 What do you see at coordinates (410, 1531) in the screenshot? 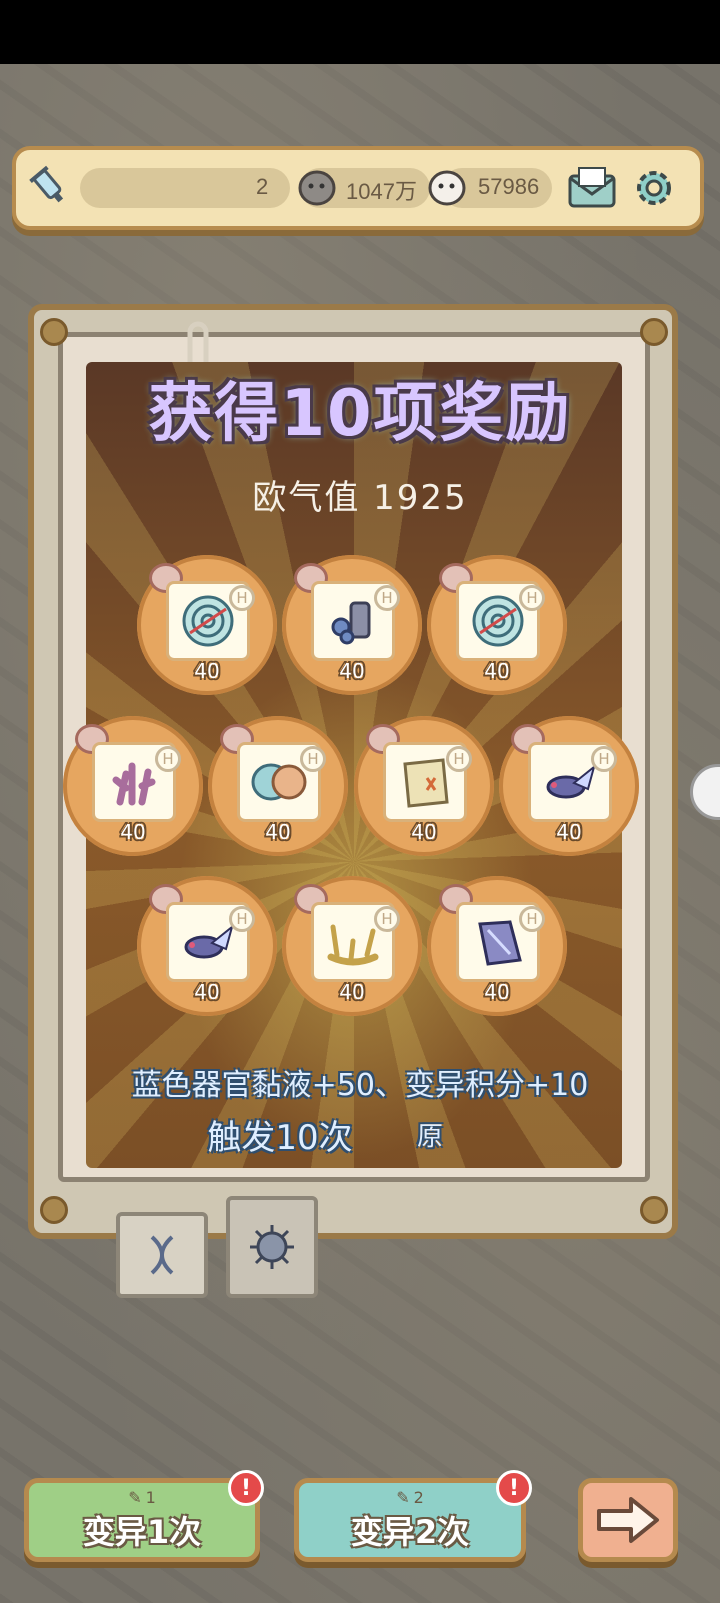
I see `mutate-twice-label: 变异2次` at bounding box center [410, 1531].